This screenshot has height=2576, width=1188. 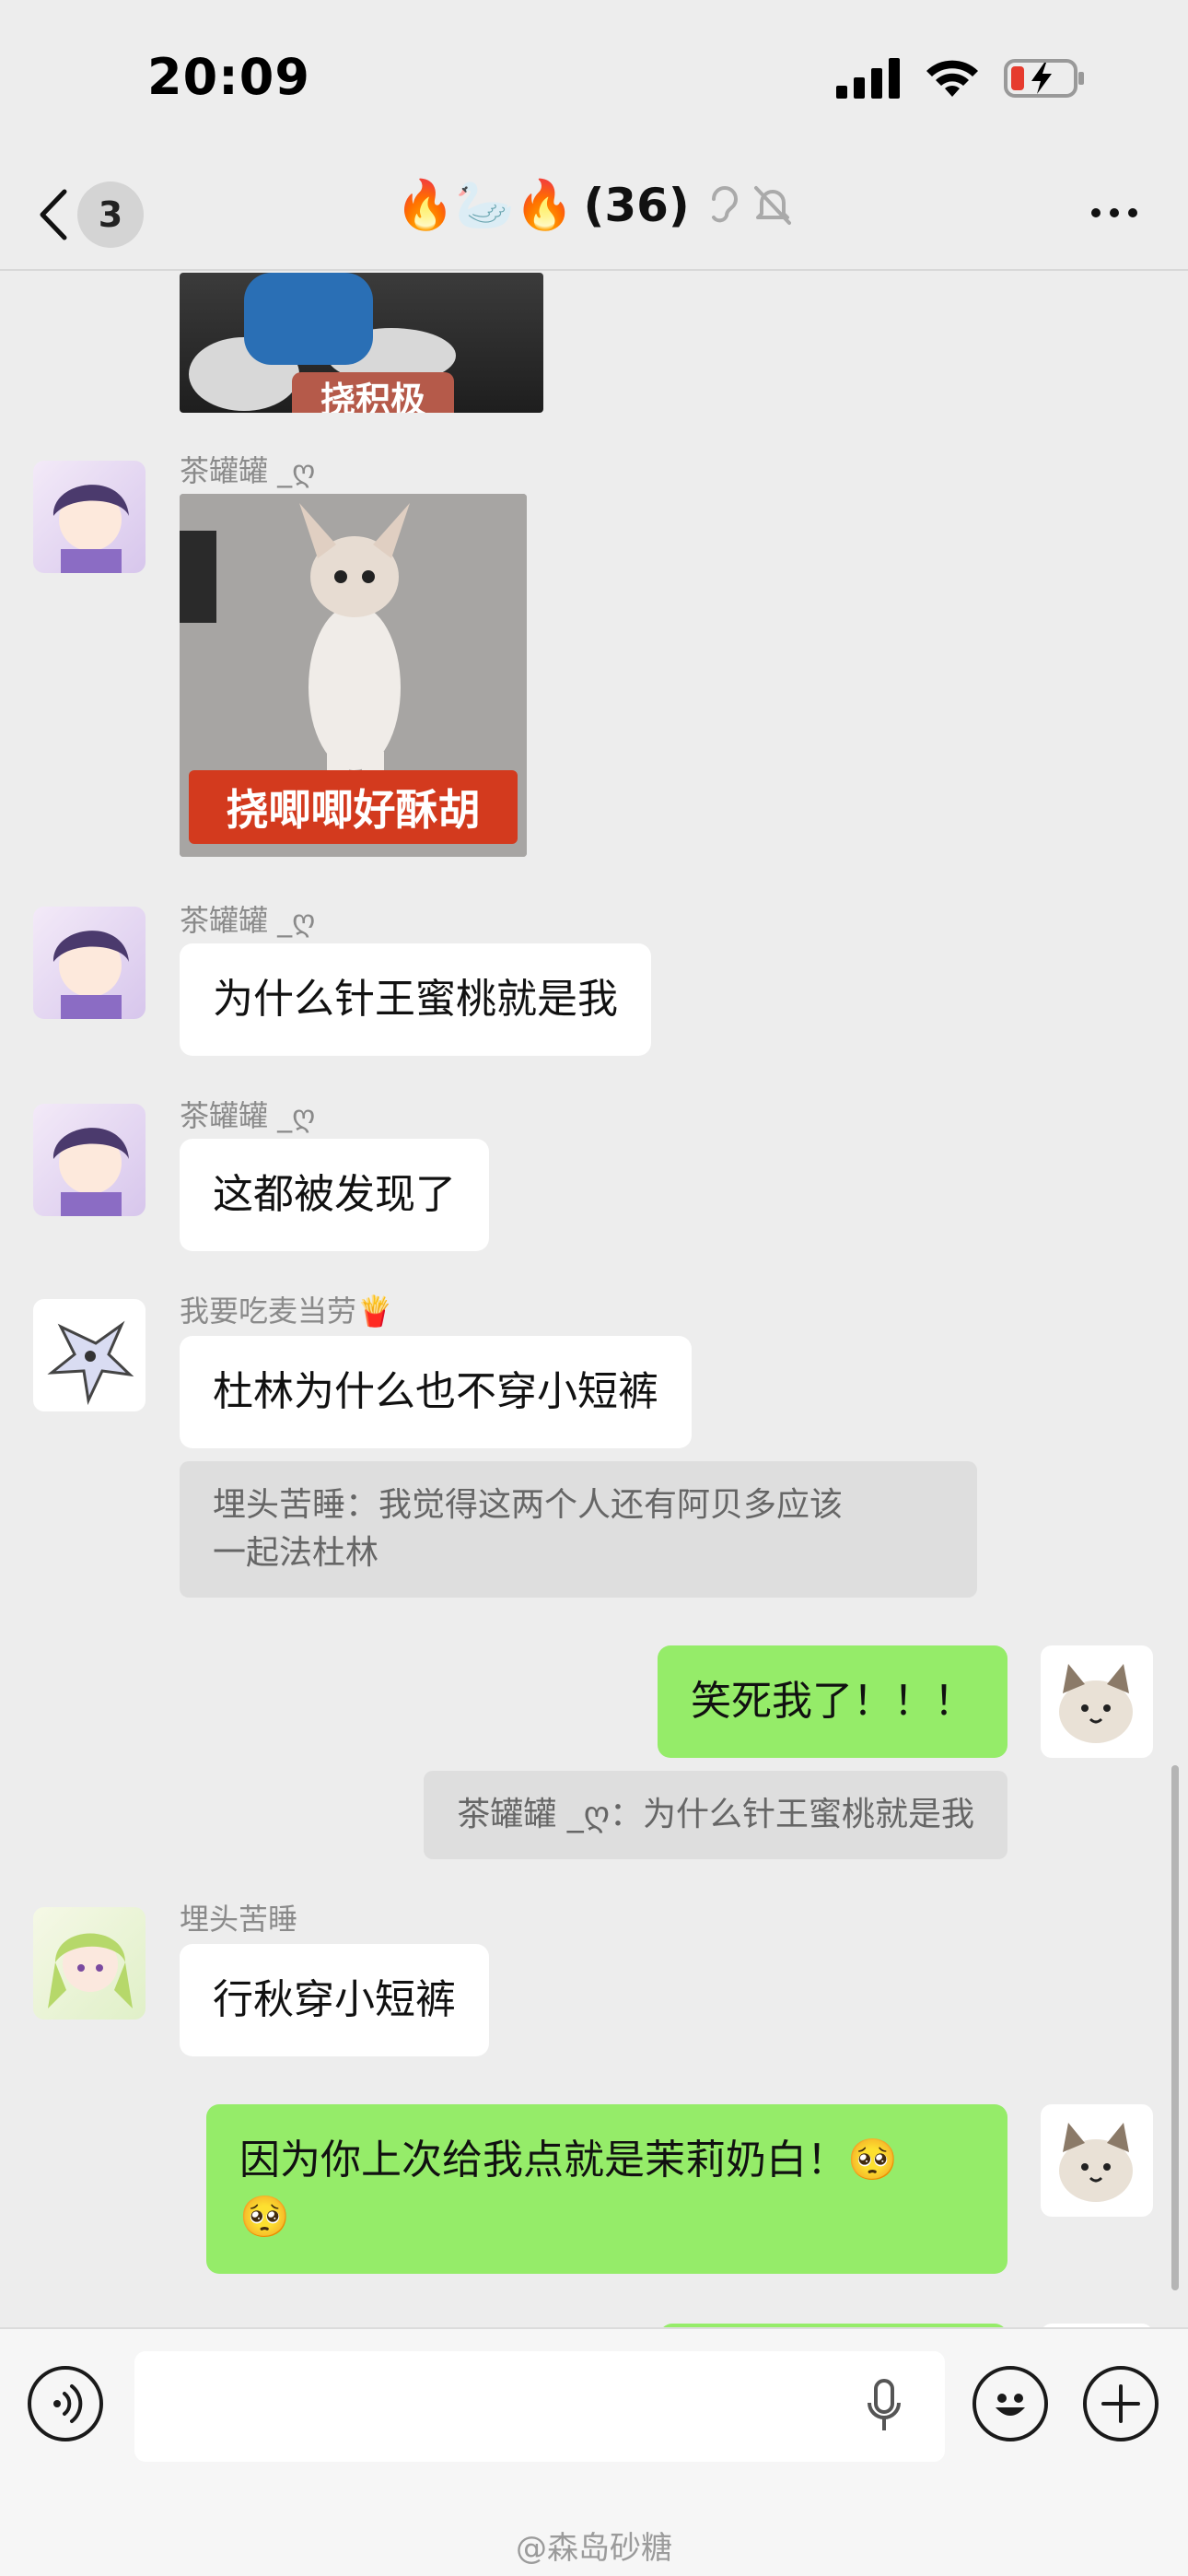 What do you see at coordinates (884, 2406) in the screenshot?
I see `microphone-icon` at bounding box center [884, 2406].